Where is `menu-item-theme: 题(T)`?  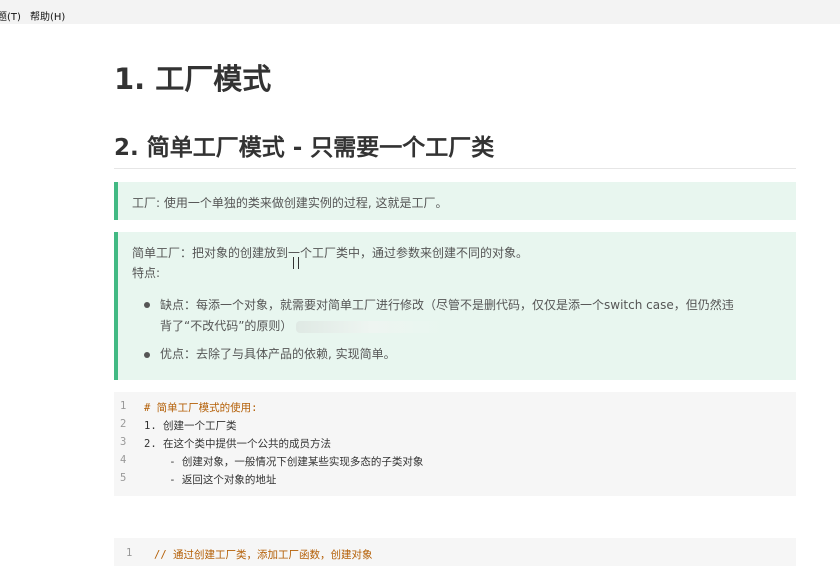 menu-item-theme: 题(T) is located at coordinates (10, 15).